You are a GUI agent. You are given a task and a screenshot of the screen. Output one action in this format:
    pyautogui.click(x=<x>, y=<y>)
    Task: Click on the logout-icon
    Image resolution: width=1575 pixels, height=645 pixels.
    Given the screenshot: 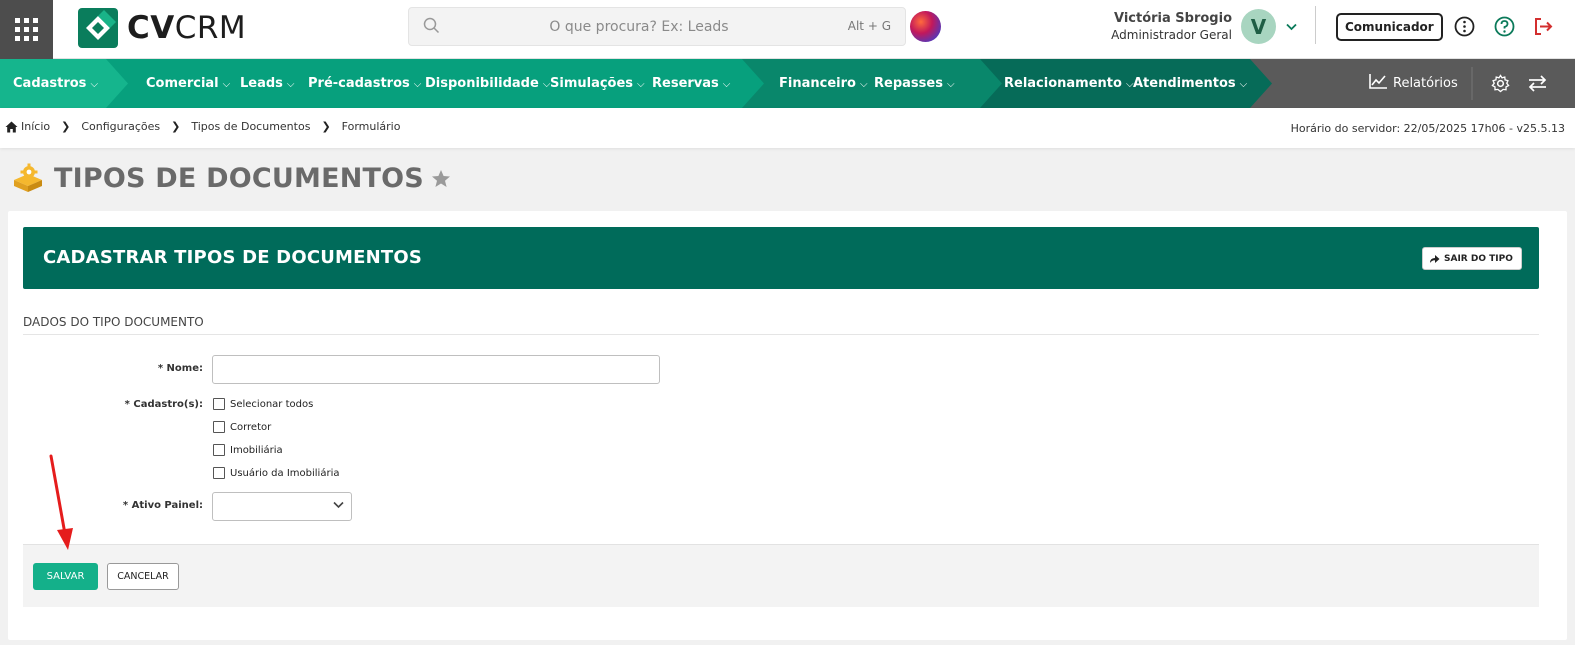 What is the action you would take?
    pyautogui.click(x=1543, y=26)
    